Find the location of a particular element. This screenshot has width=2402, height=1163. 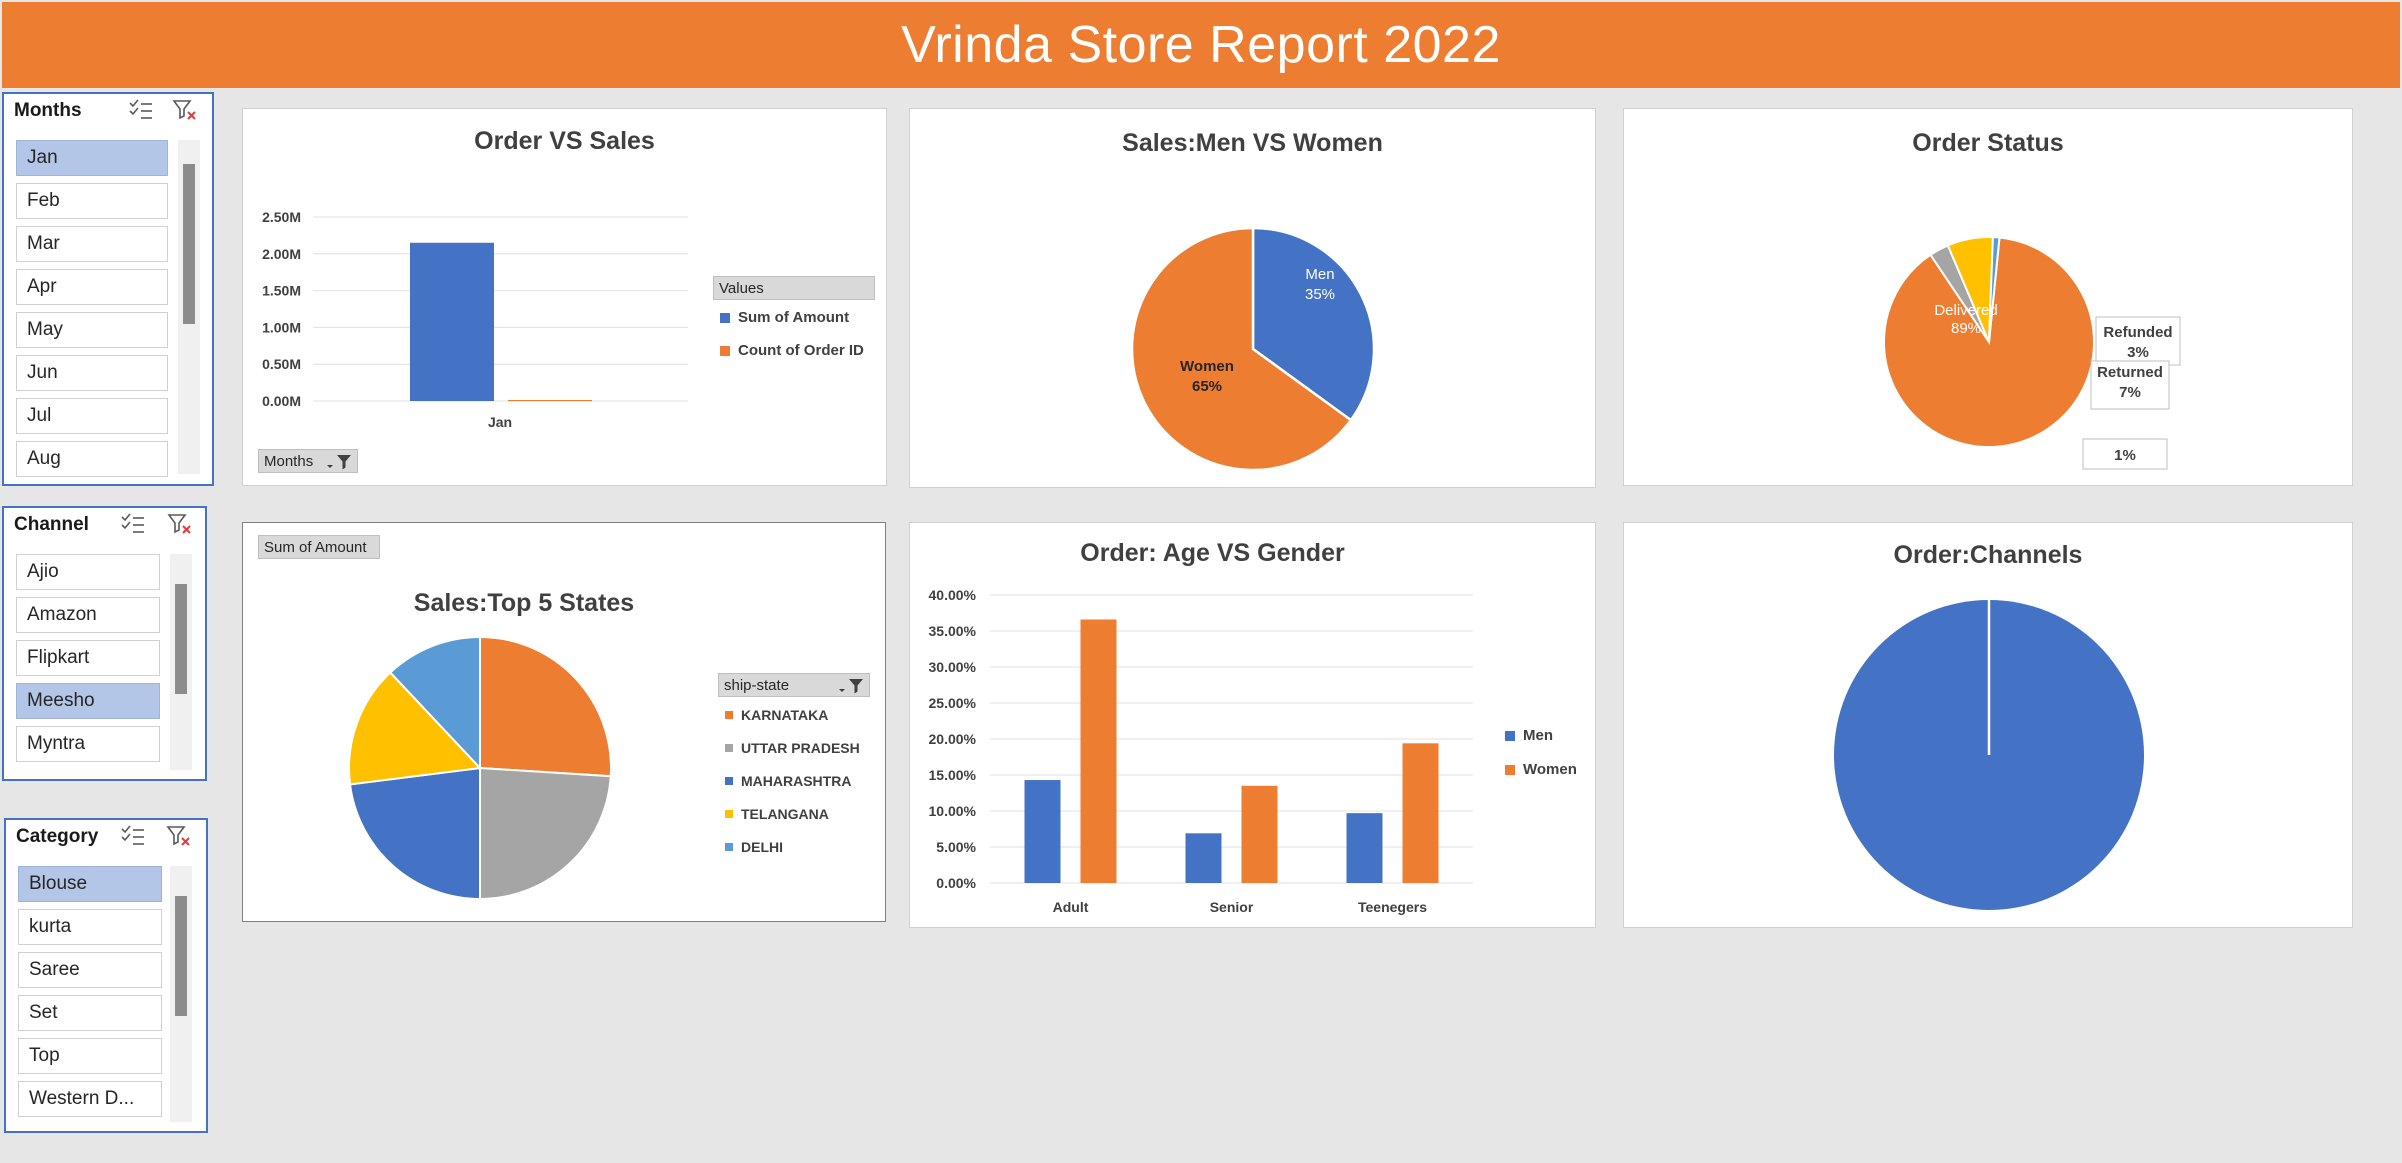

slicer-item-amazon: Amazon is located at coordinates (88, 615).